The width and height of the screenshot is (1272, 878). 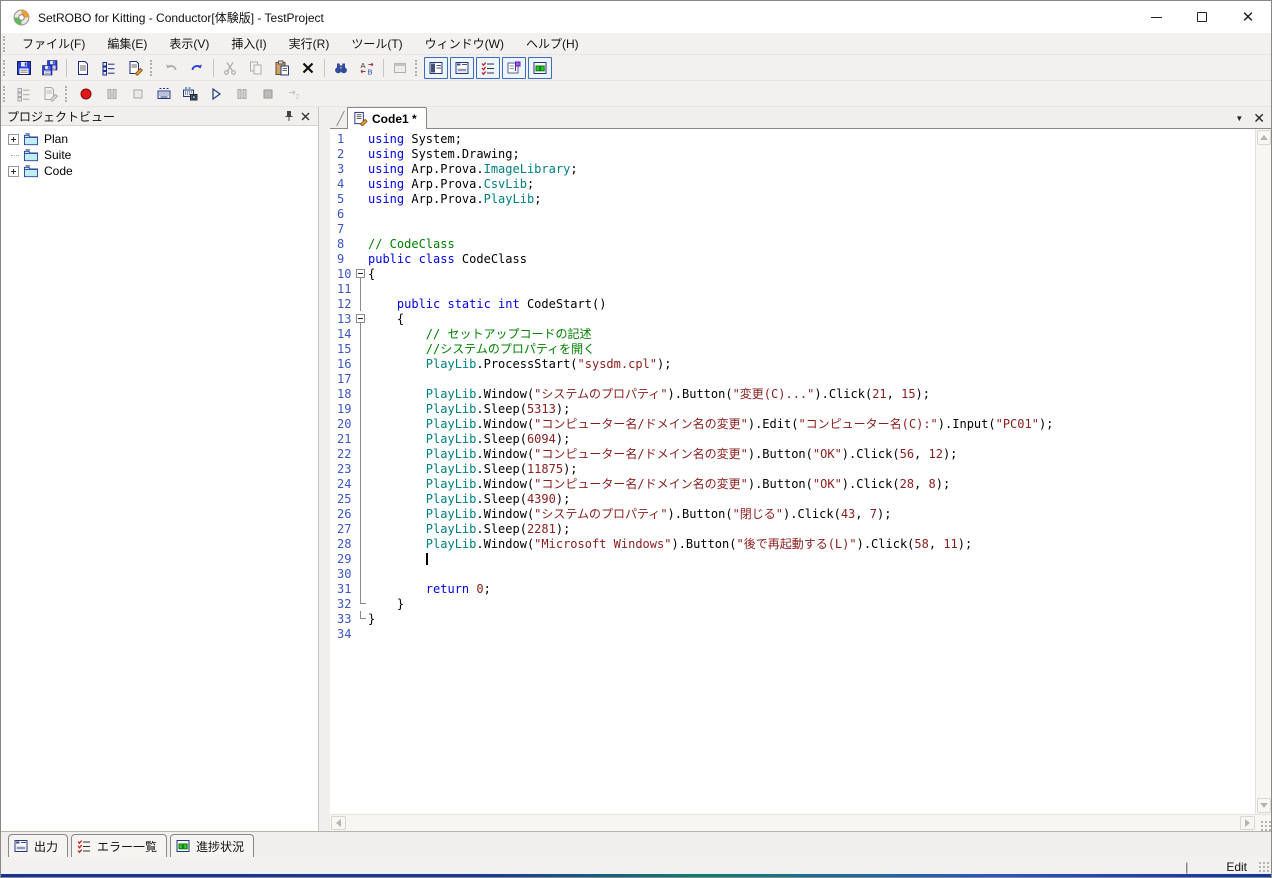 I want to click on svg-text: 2, so click(x=298, y=97).